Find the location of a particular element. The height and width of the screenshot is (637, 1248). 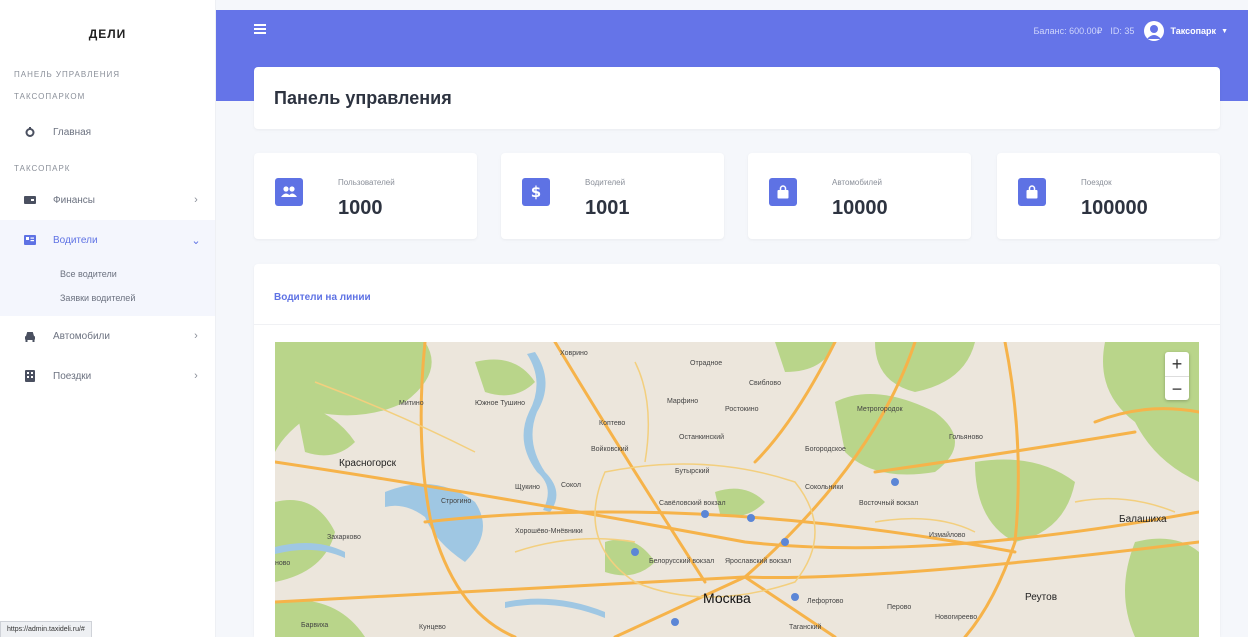

car-icon is located at coordinates (30, 336).